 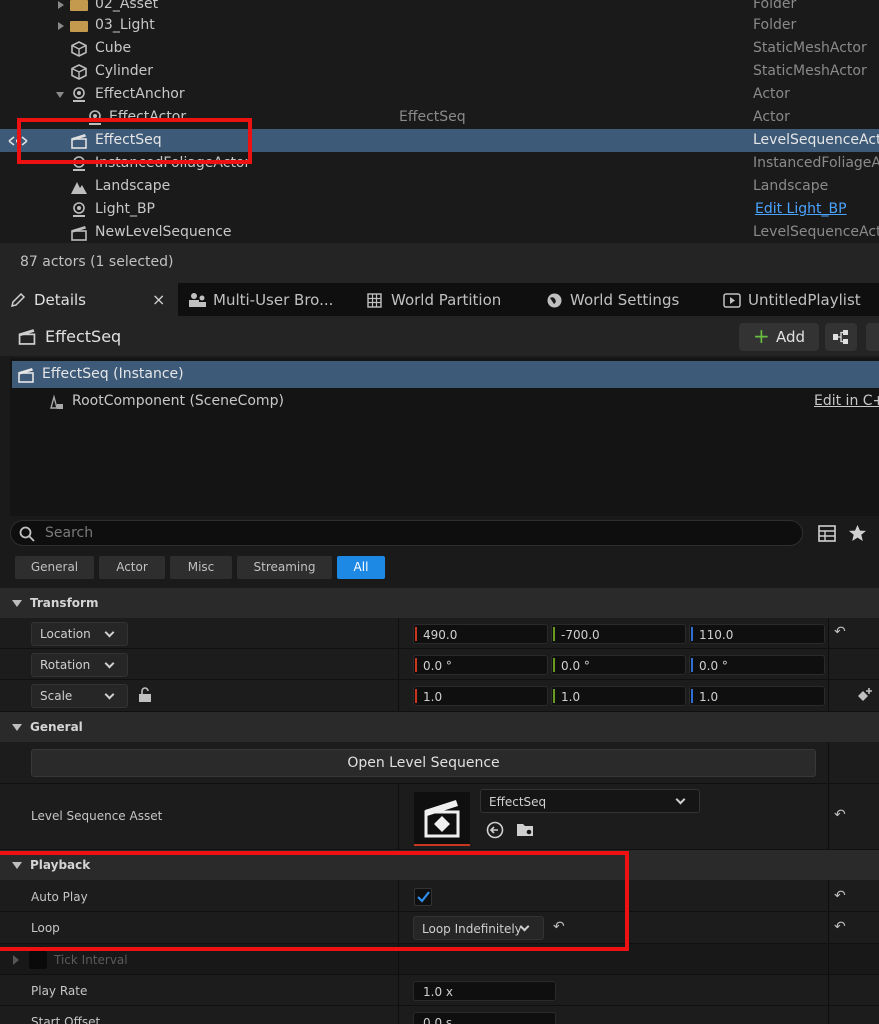 I want to click on rotation-x-field: 0.0 °, so click(x=480, y=665).